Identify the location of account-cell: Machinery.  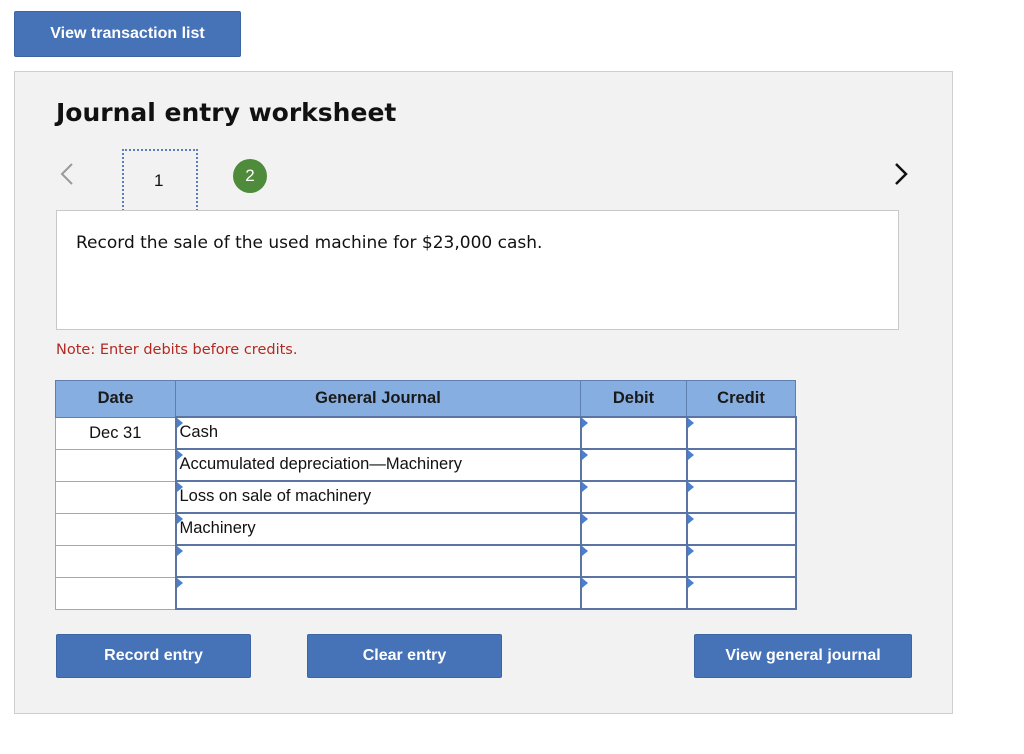
(378, 529).